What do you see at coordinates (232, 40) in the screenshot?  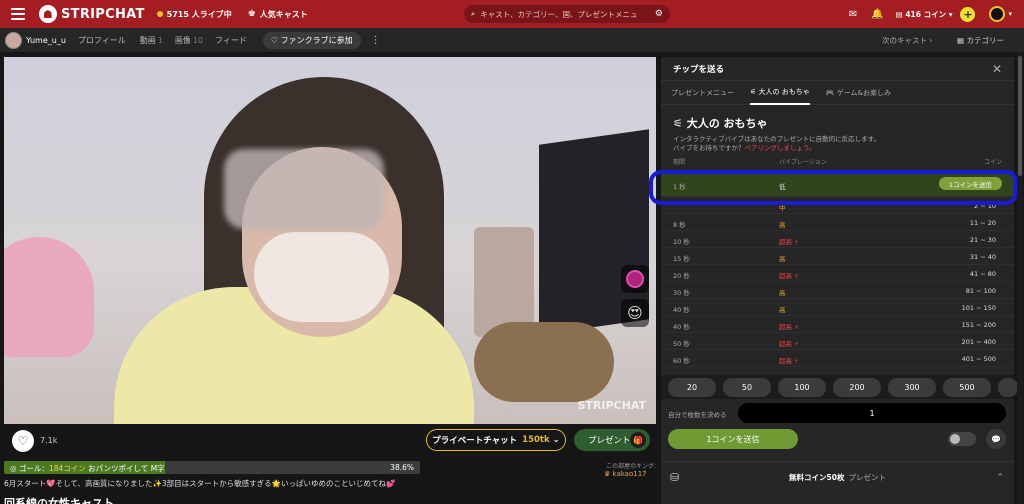 I see `tab-feed: フィード` at bounding box center [232, 40].